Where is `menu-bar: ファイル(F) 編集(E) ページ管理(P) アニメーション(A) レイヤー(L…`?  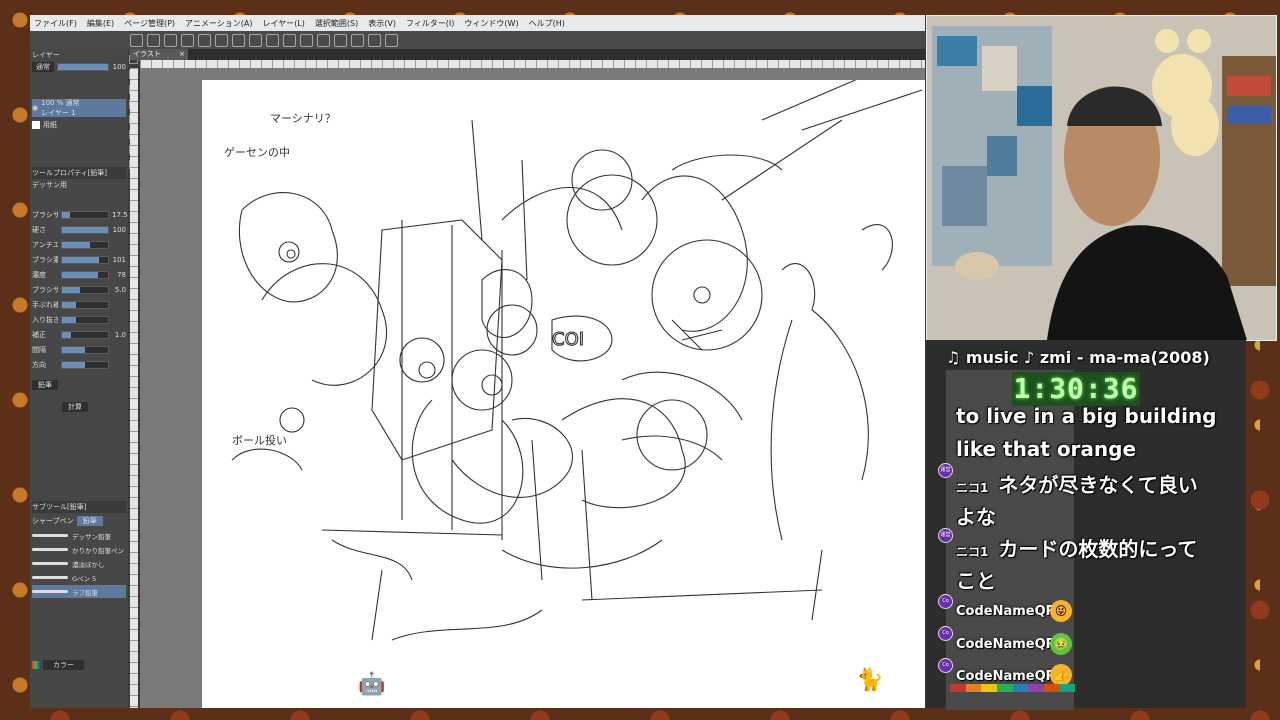 menu-bar: ファイル(F) 編集(E) ページ管理(P) アニメーション(A) レイヤー(L… is located at coordinates (477, 23).